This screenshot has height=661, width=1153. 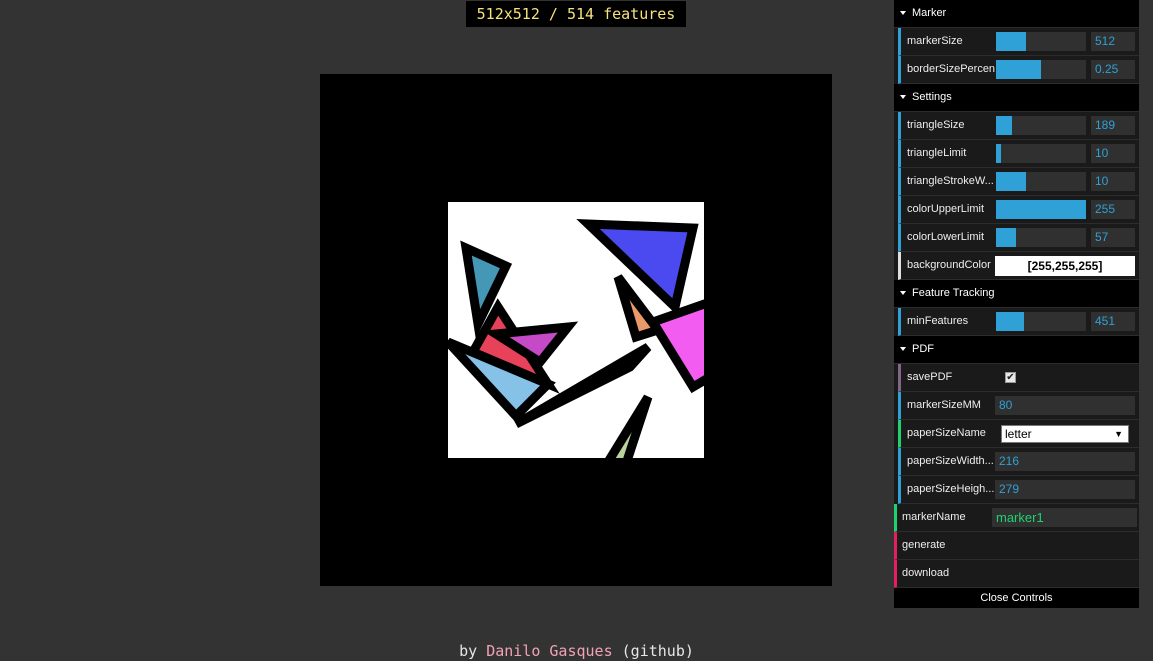 What do you see at coordinates (946, 433) in the screenshot?
I see `control-label: paperSizeName` at bounding box center [946, 433].